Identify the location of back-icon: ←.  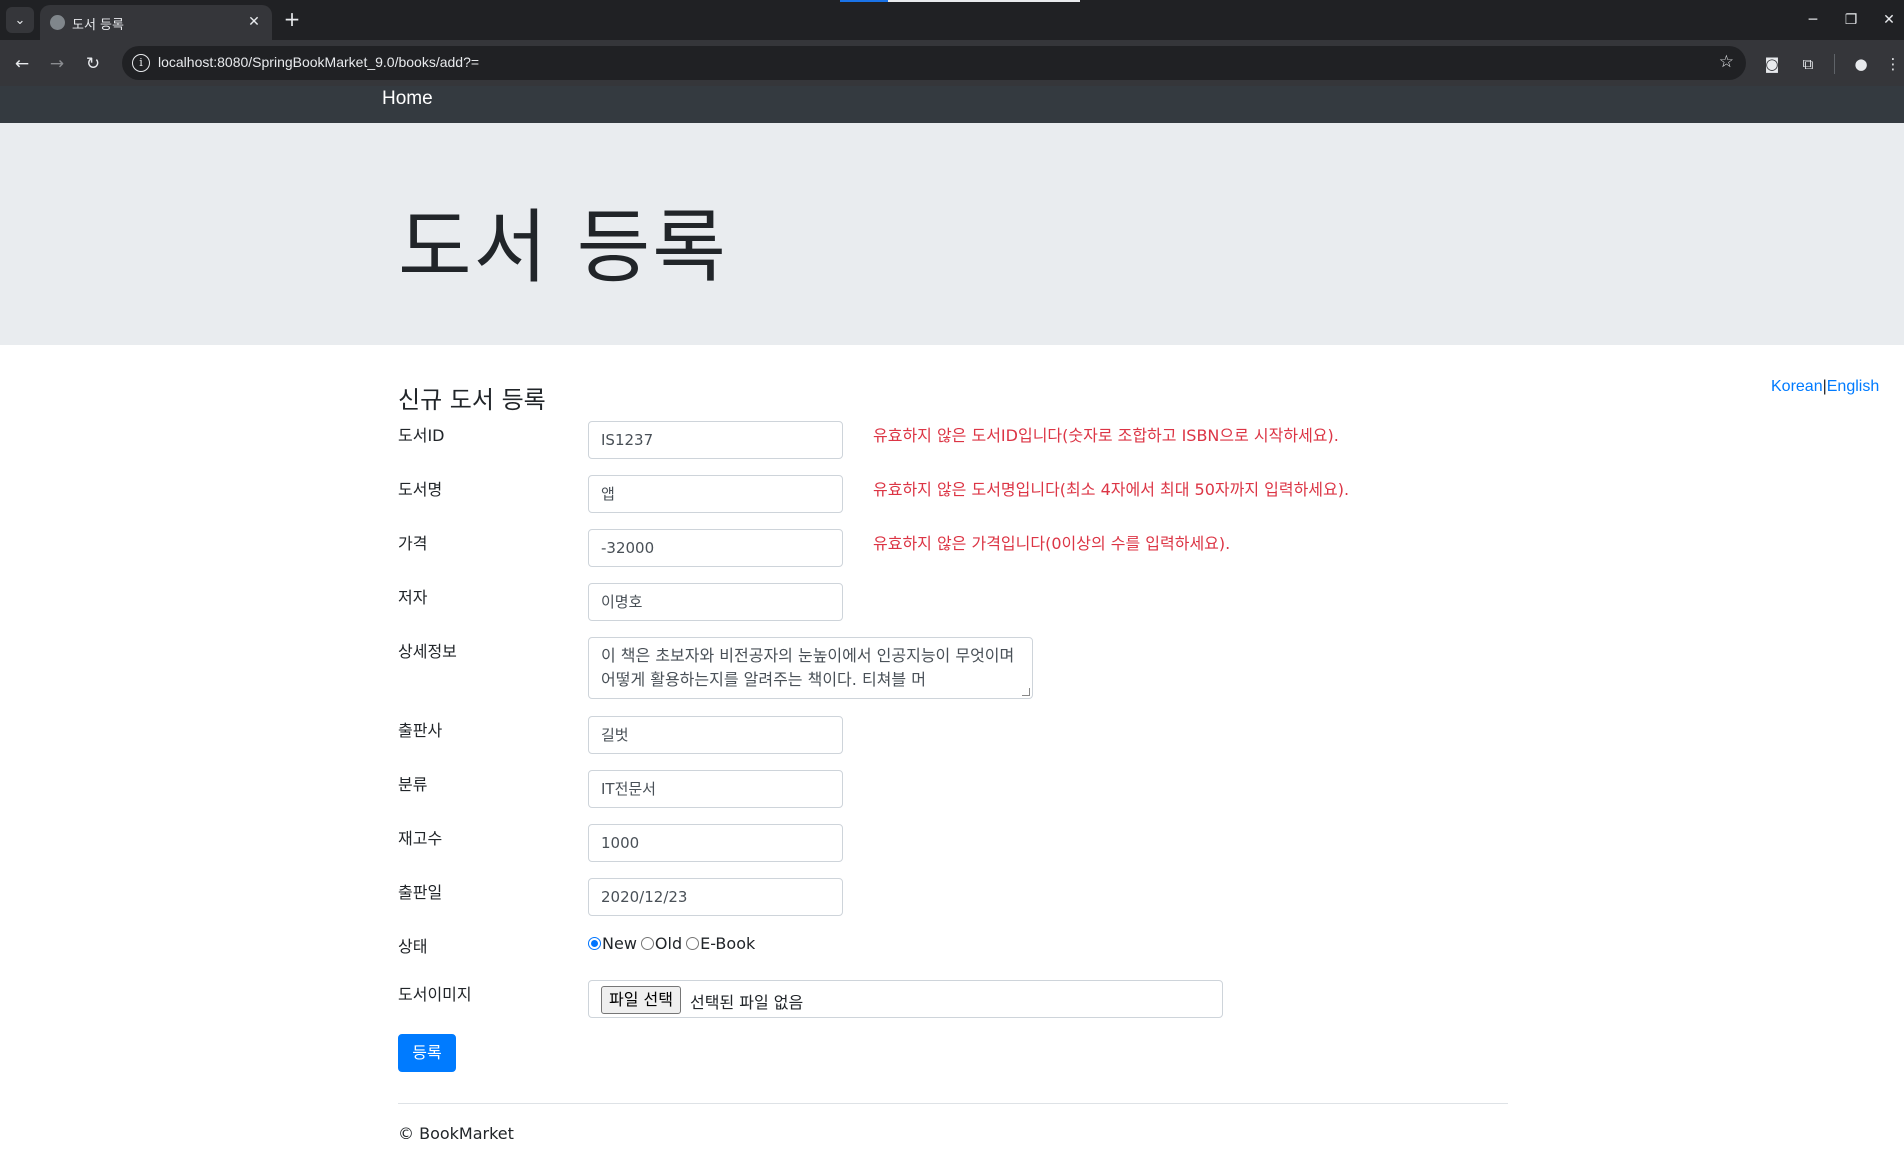
(22, 64).